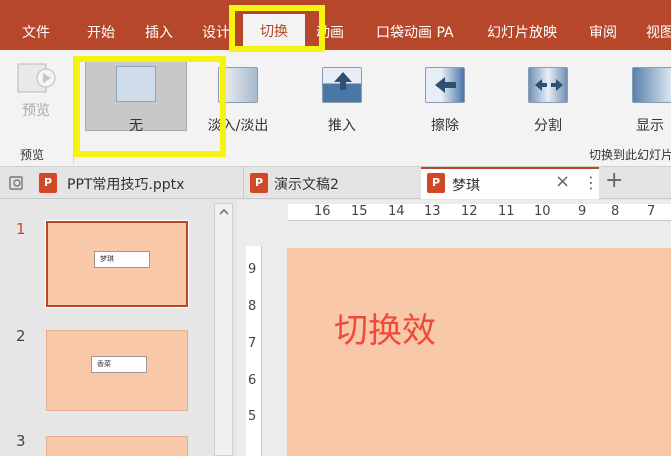 The height and width of the screenshot is (456, 671). I want to click on doc-tab-title: 梦琪, so click(466, 186).